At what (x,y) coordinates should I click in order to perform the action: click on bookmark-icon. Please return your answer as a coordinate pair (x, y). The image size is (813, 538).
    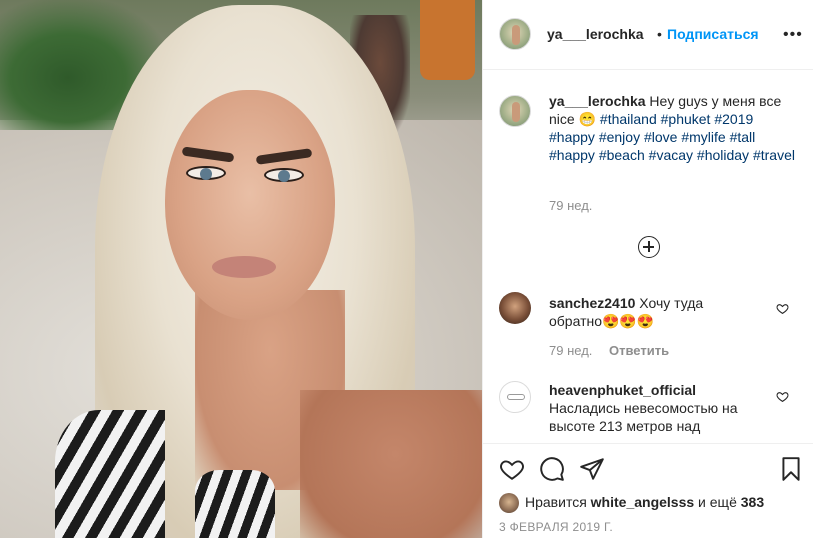
    Looking at the image, I should click on (791, 469).